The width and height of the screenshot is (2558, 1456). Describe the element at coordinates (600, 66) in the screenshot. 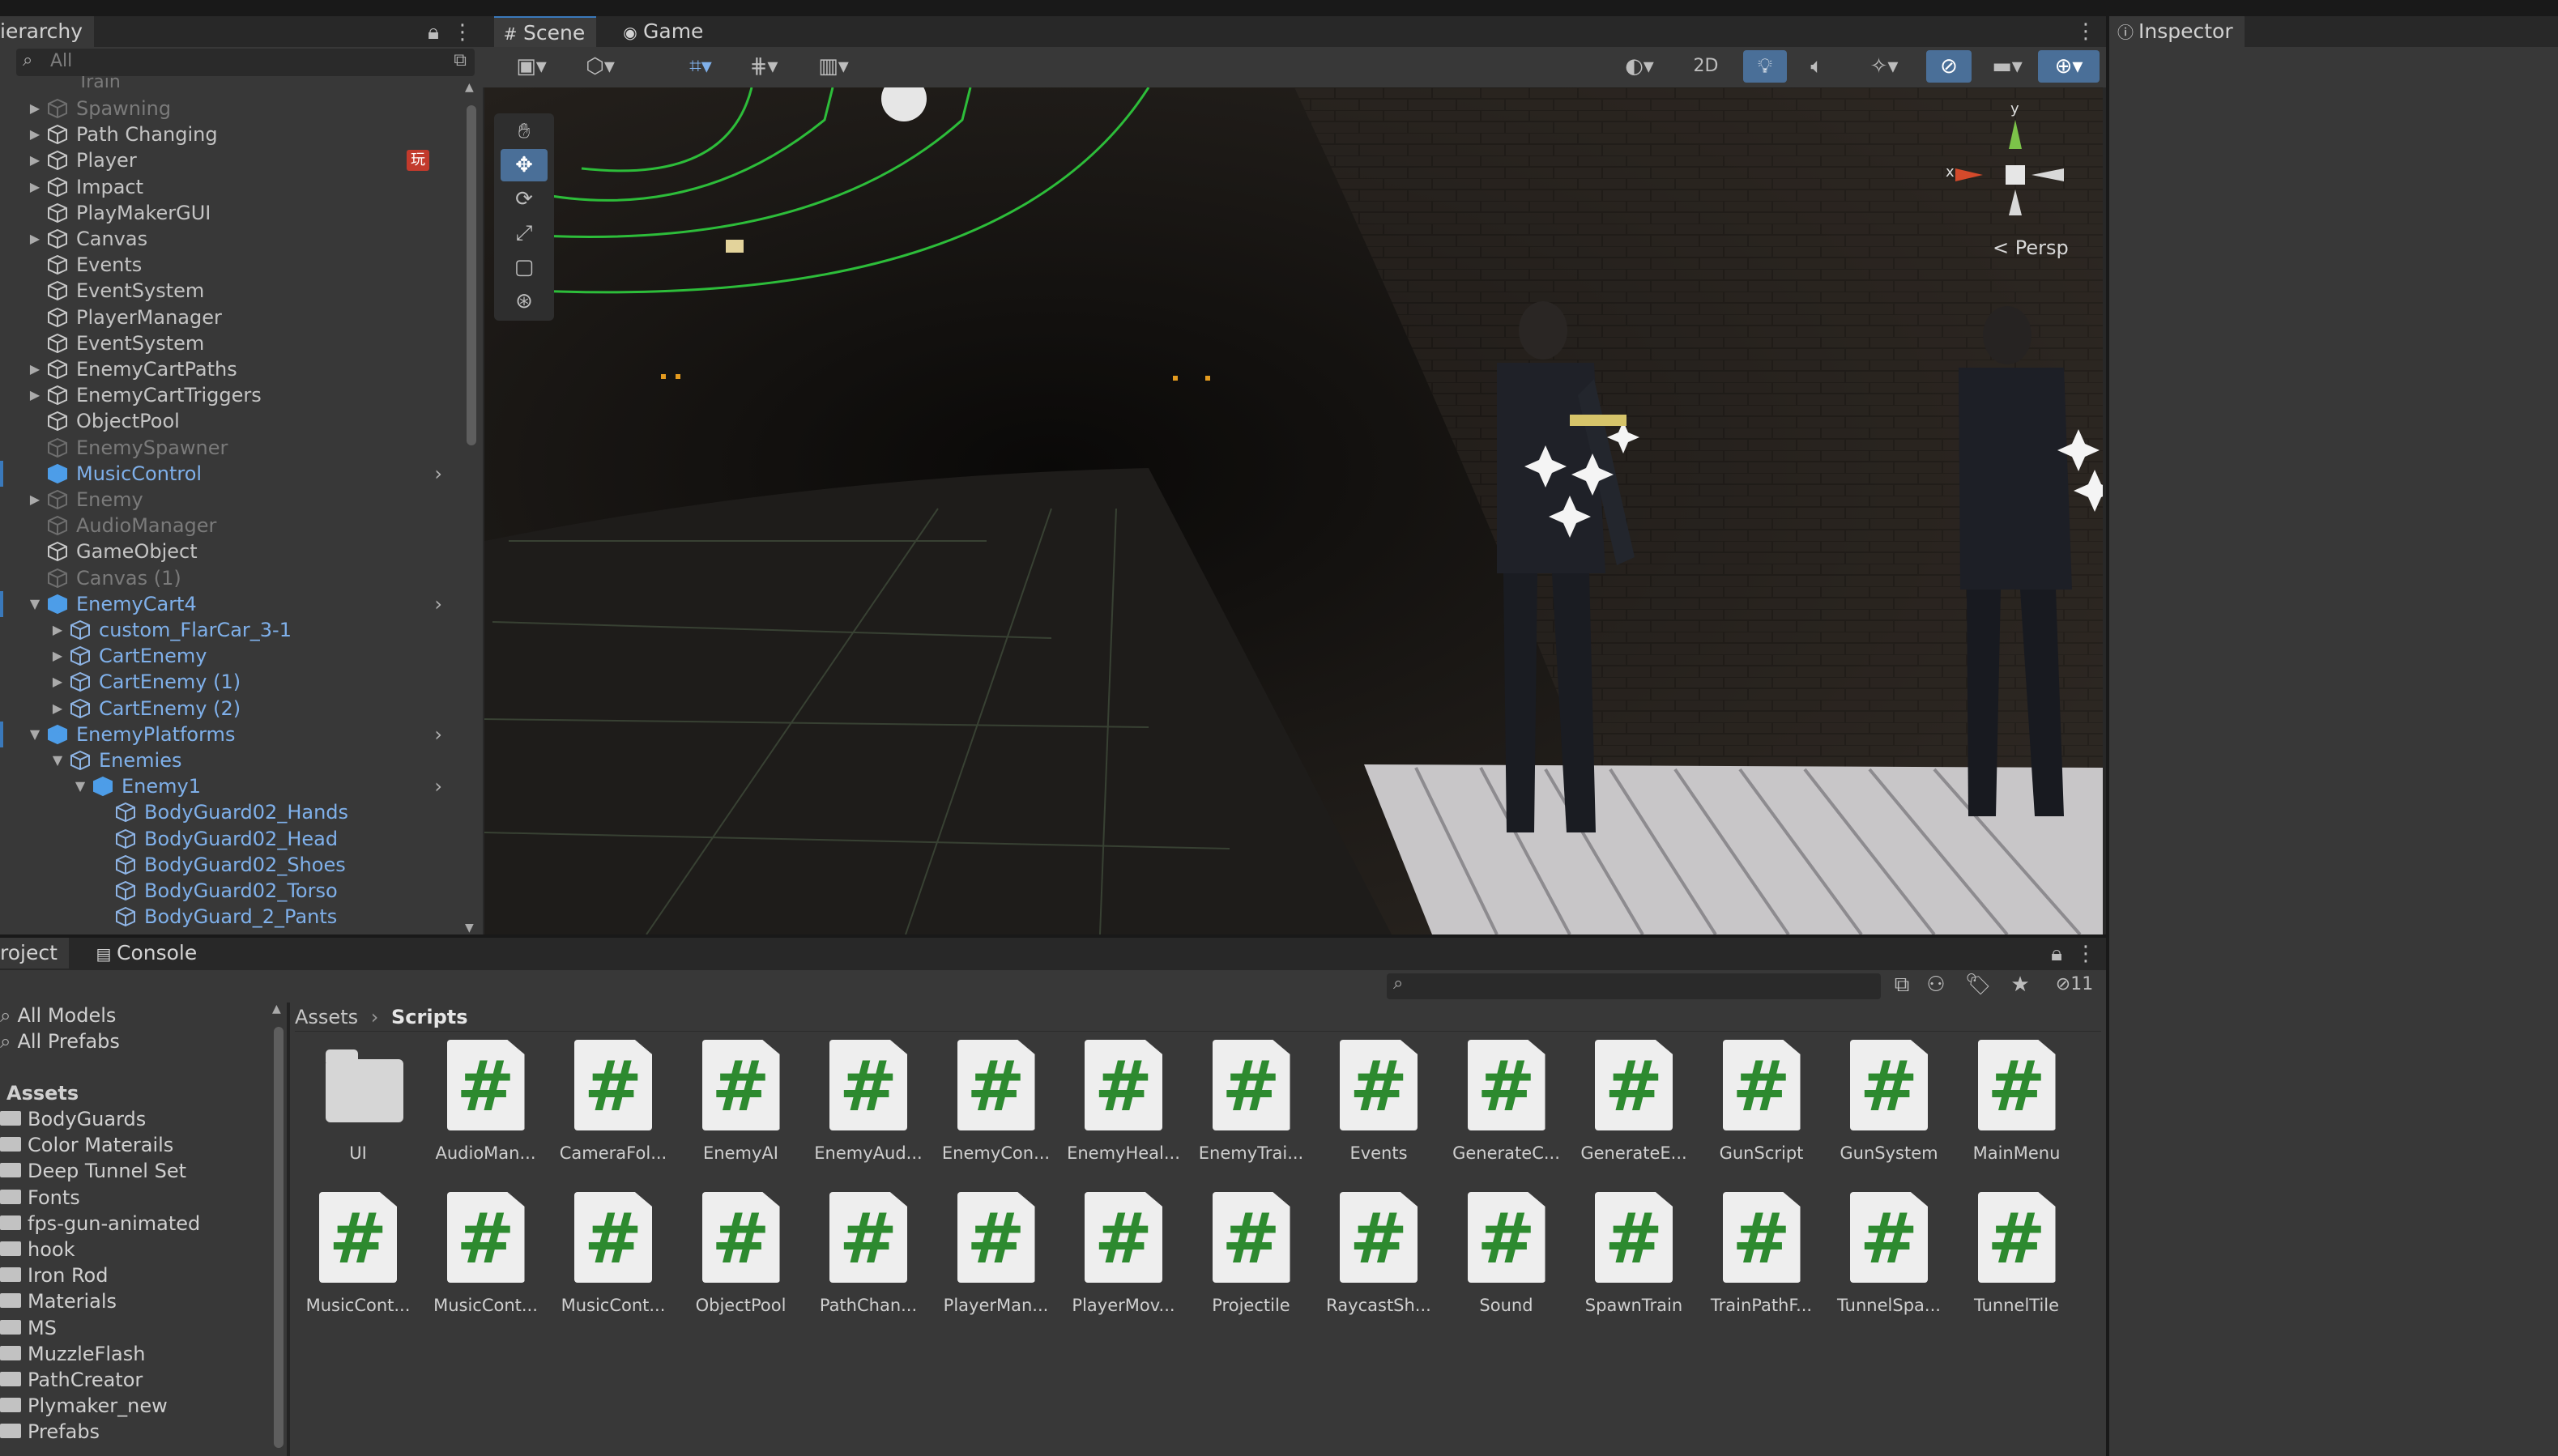

I see `render-mode-icon: ⬡▾` at that location.